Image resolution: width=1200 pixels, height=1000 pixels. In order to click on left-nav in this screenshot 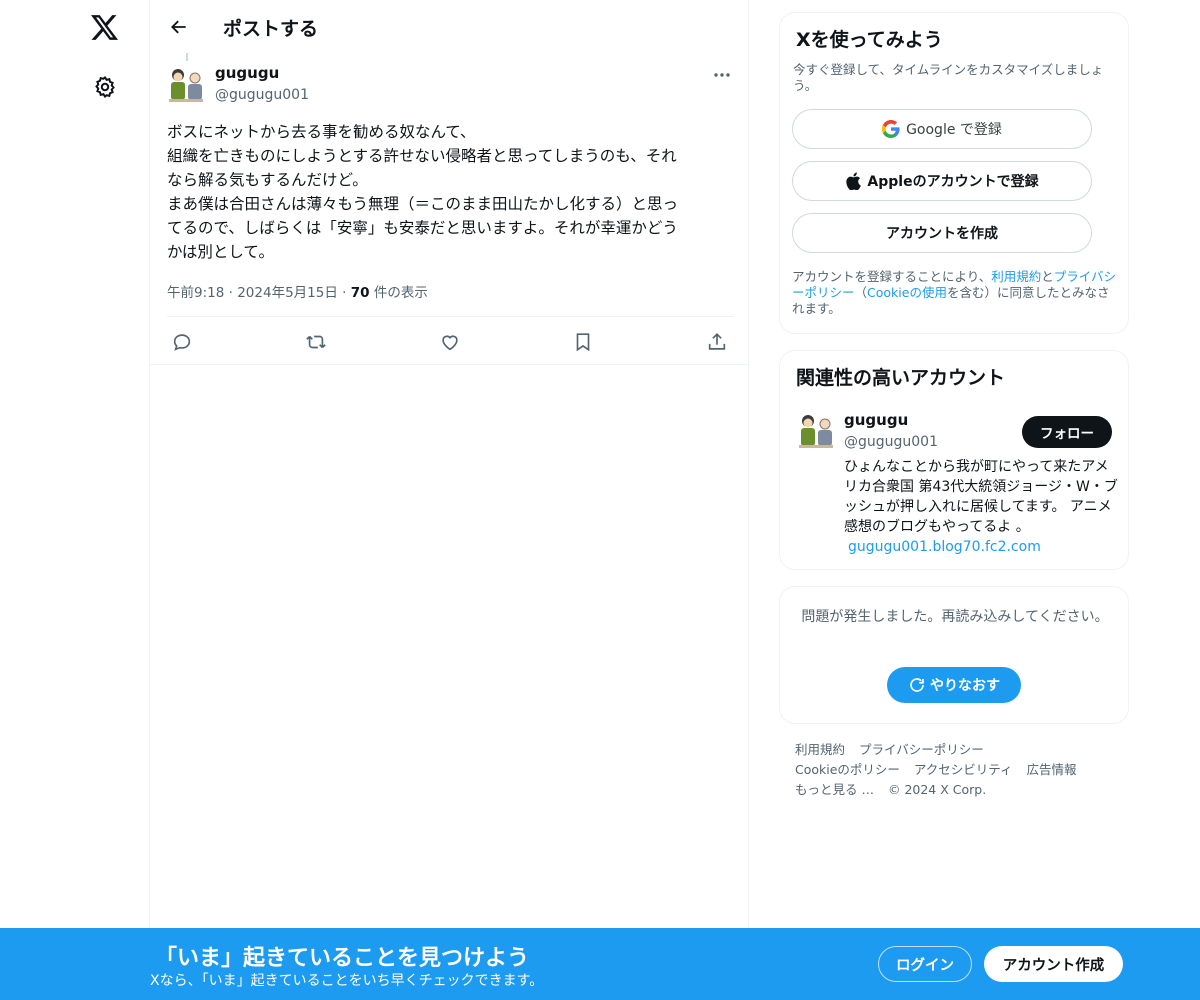, I will do `click(105, 500)`.